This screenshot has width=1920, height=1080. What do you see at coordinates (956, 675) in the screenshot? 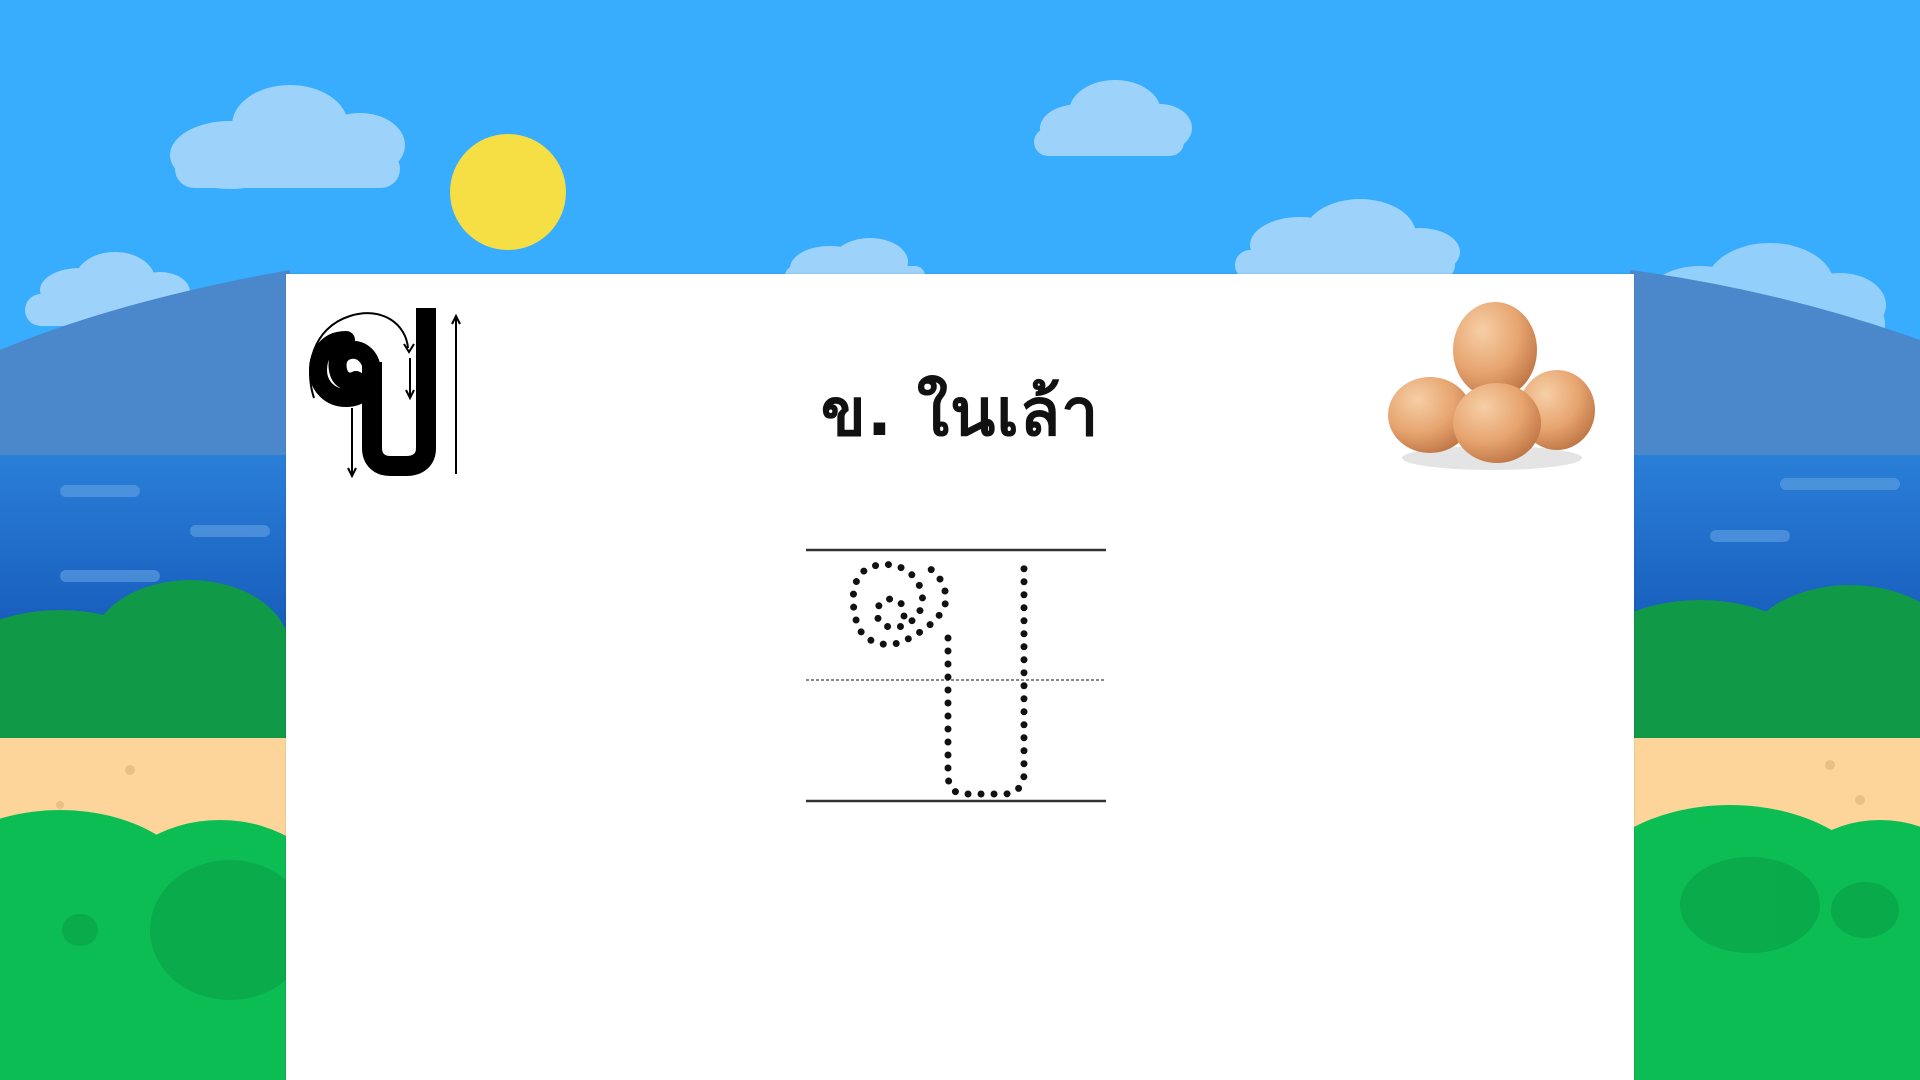
I see `dotted-trace-letter-icon` at bounding box center [956, 675].